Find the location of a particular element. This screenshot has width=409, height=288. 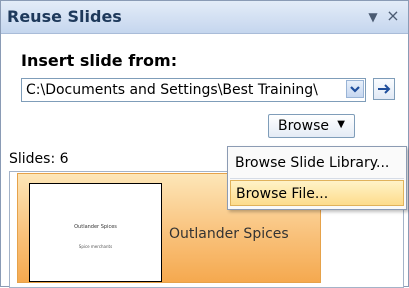

path-combobox: C:\Documents and Settings\Best Training\ is located at coordinates (193, 90).